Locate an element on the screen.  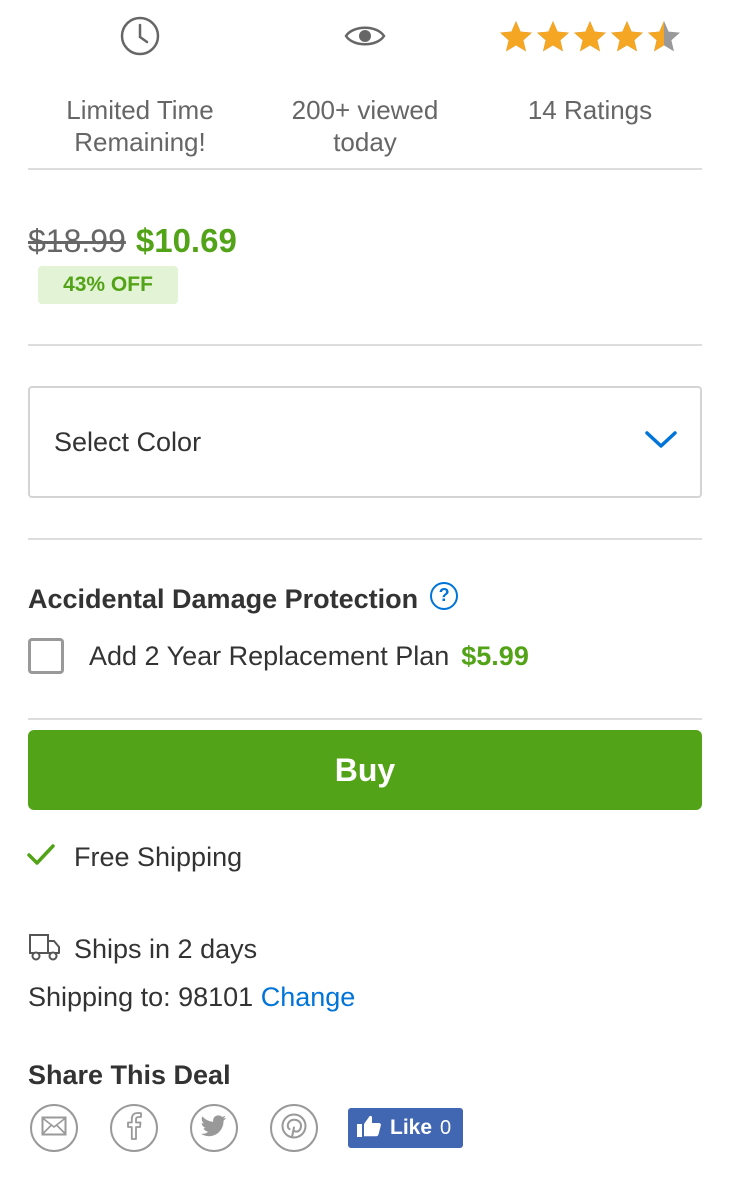
sale-price: $10.69 is located at coordinates (186, 240).